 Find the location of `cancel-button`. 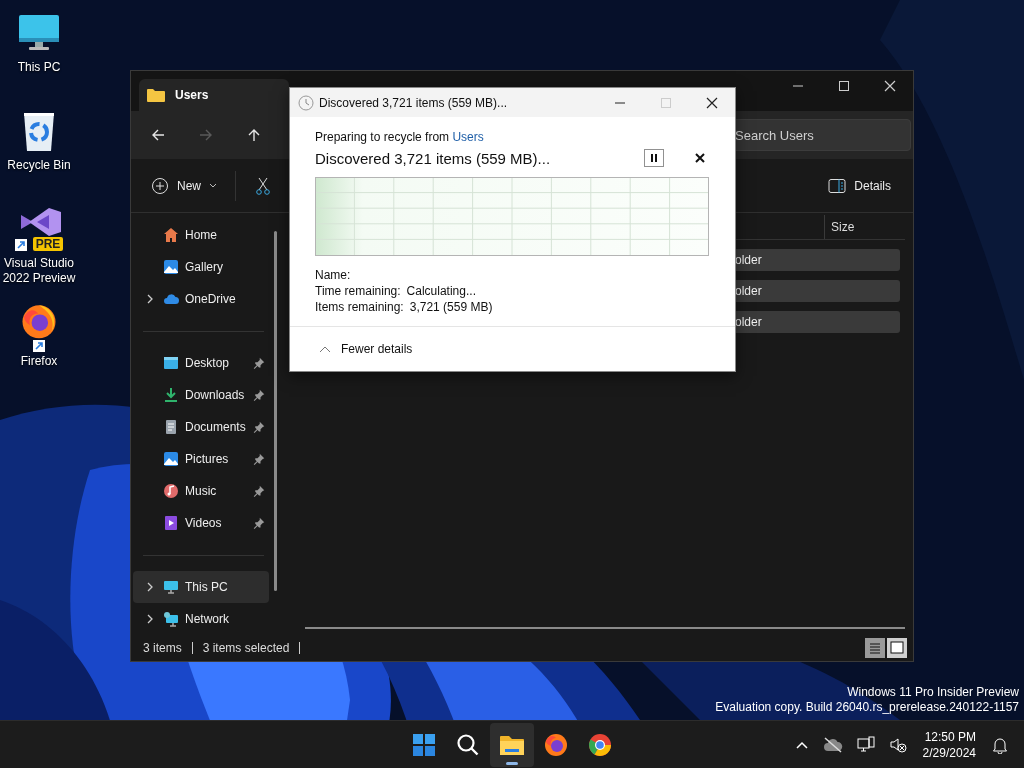

cancel-button is located at coordinates (700, 158).